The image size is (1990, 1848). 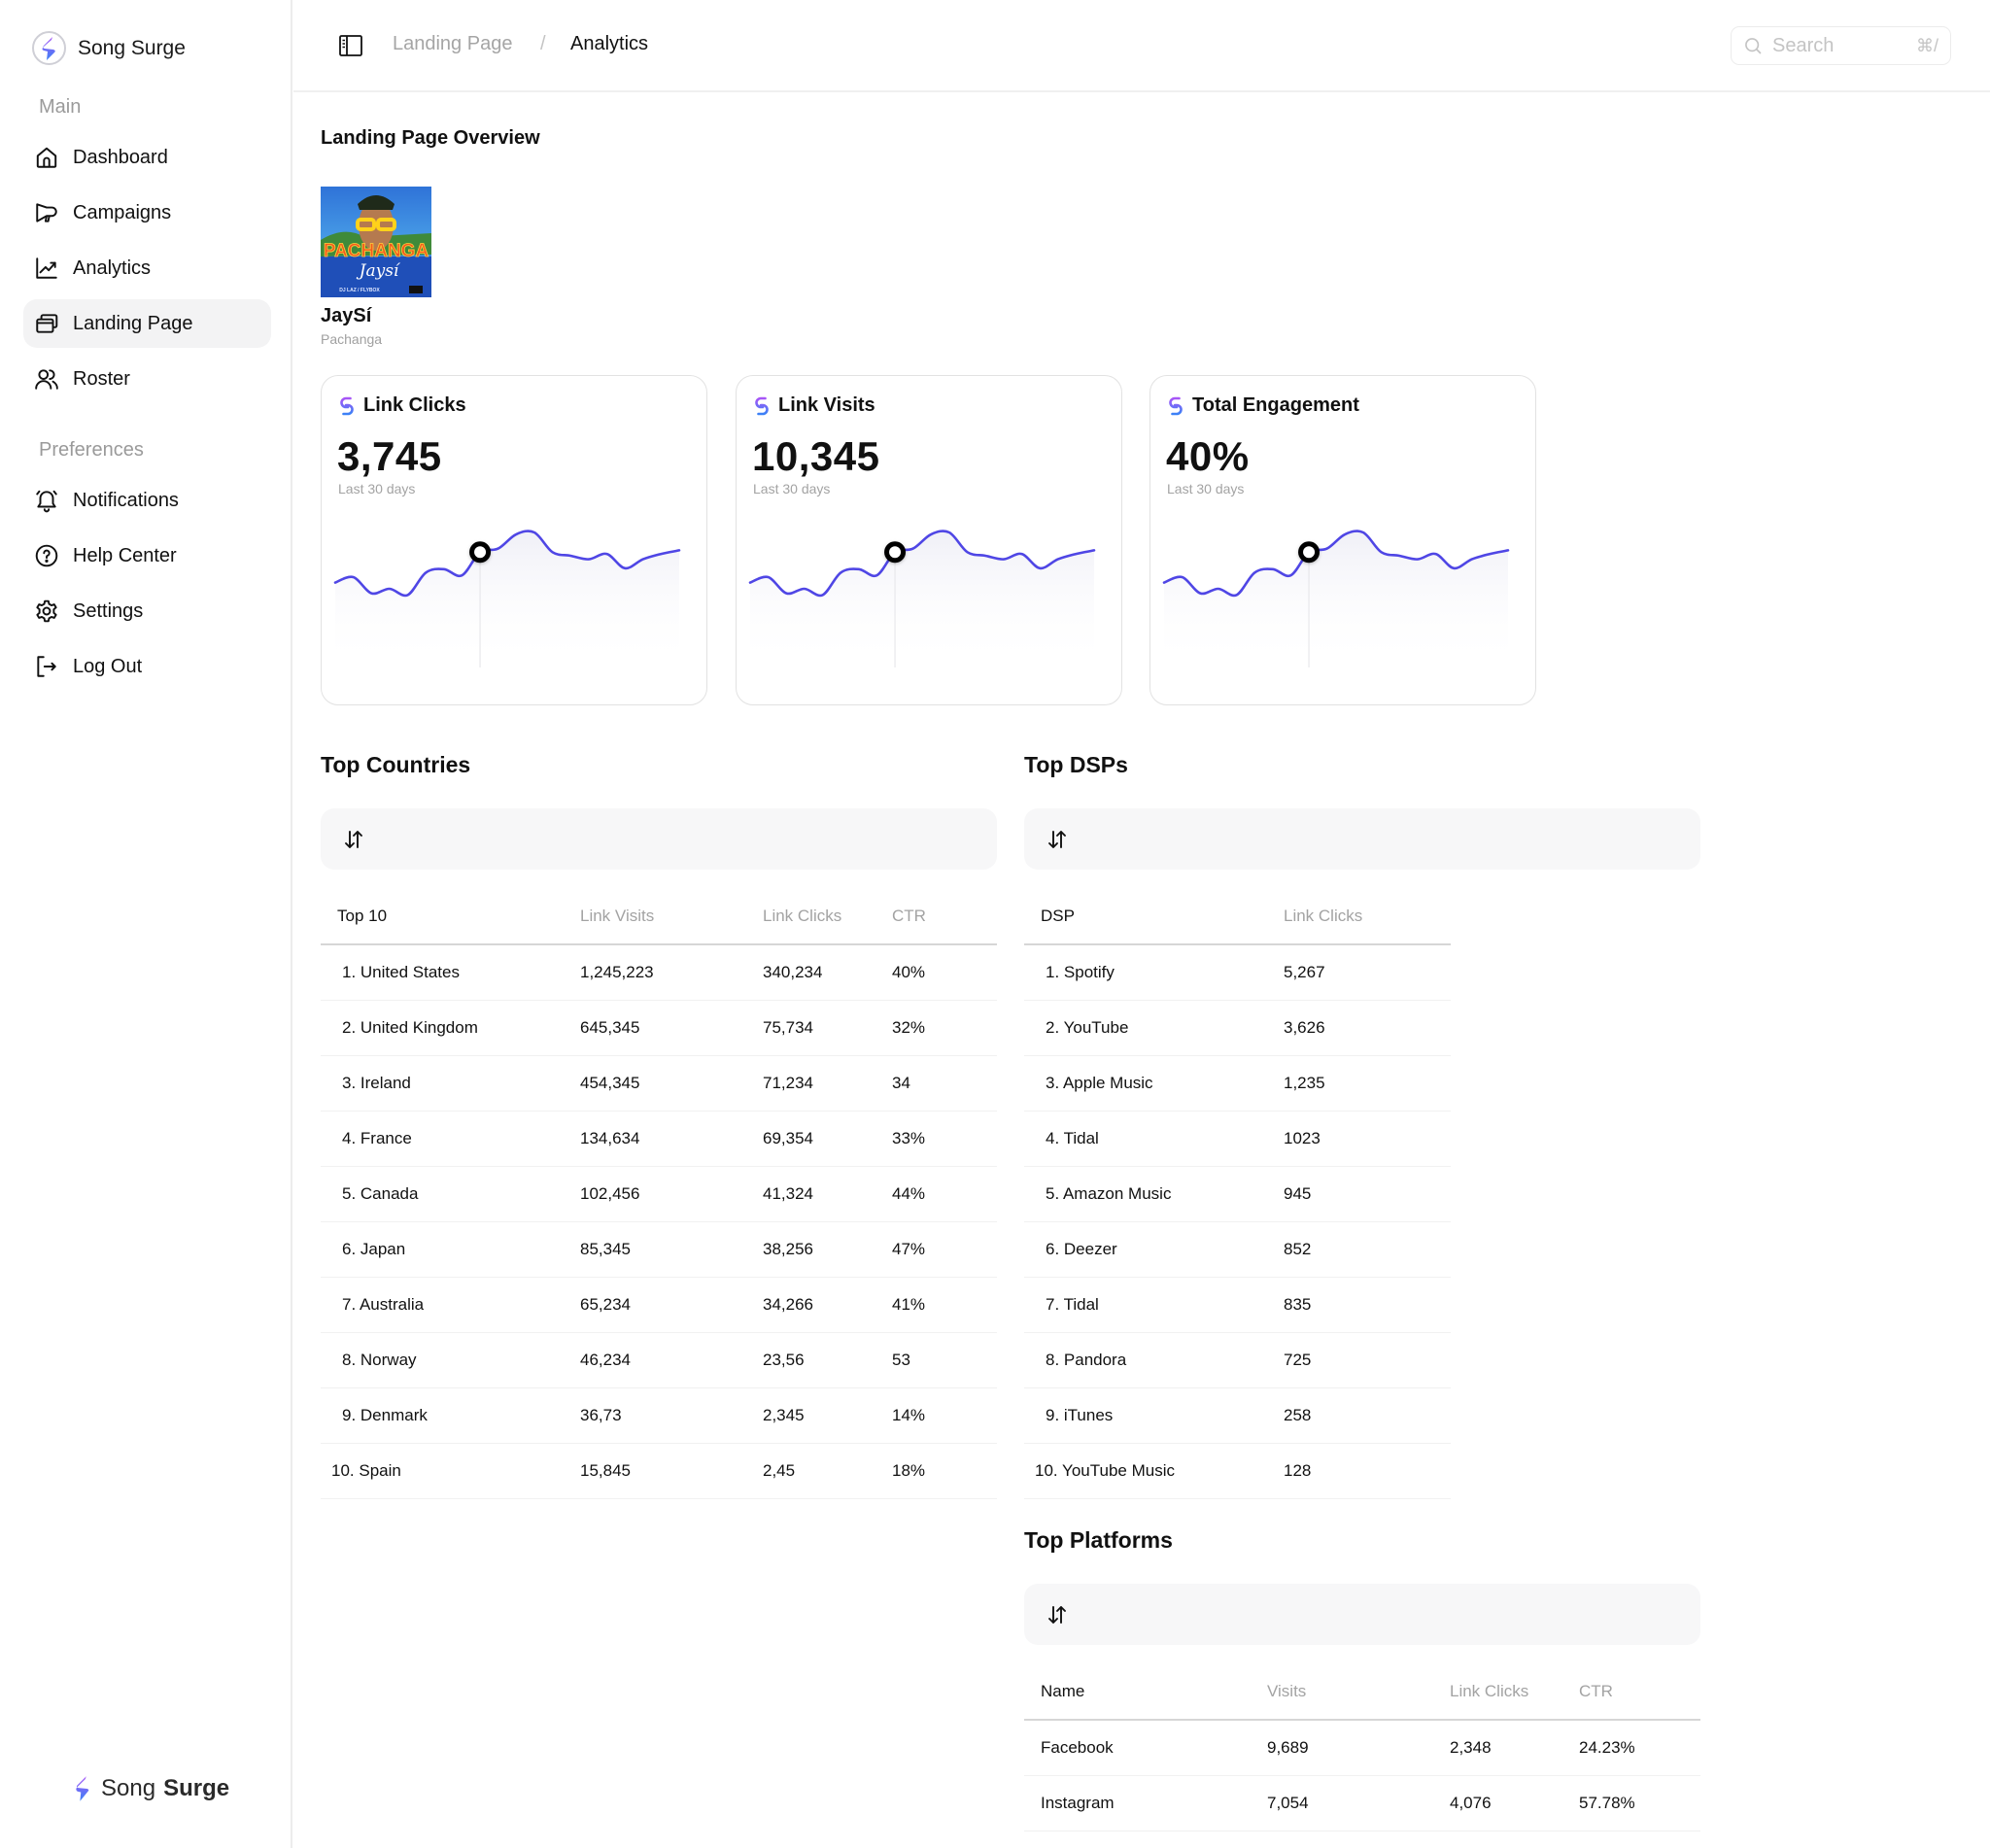 What do you see at coordinates (672, 1471) in the screenshot?
I see `row-value: 15,845` at bounding box center [672, 1471].